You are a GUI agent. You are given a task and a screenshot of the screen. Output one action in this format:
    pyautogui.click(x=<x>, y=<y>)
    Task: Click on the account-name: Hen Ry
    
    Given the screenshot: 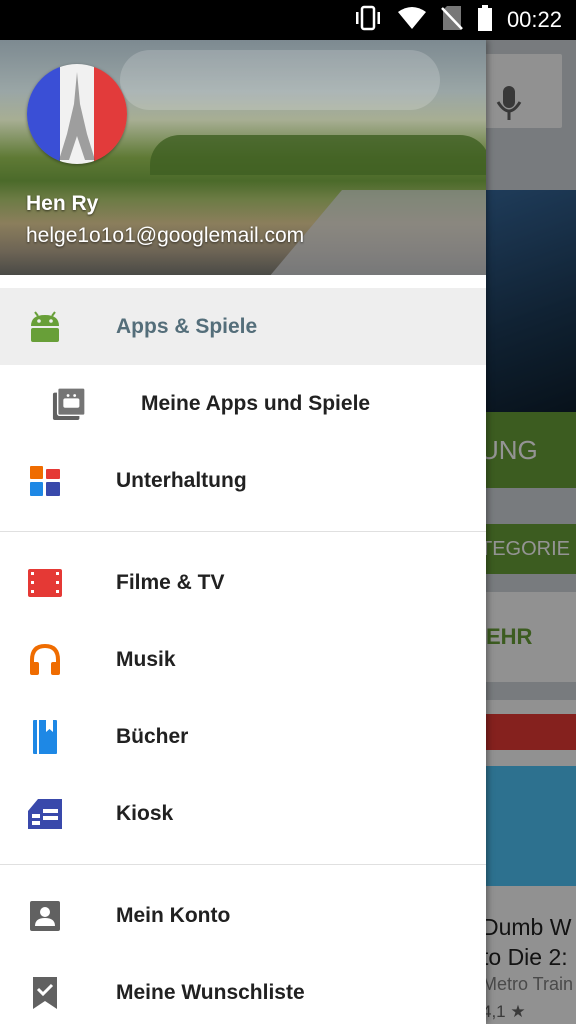 What is the action you would take?
    pyautogui.click(x=62, y=203)
    